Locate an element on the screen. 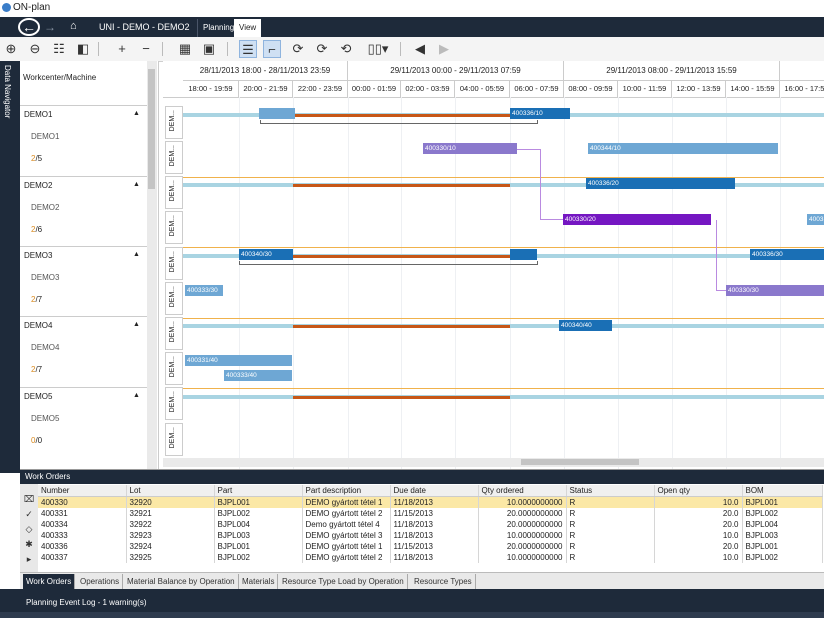 The height and width of the screenshot is (618, 824). grouping-dropdown-icon: ▯▯▾ is located at coordinates (378, 49).